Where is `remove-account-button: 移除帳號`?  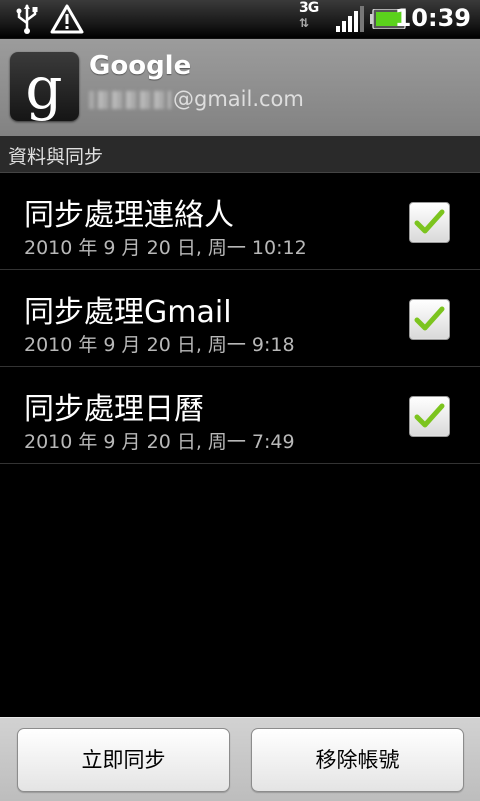
remove-account-button: 移除帳號 is located at coordinates (357, 760).